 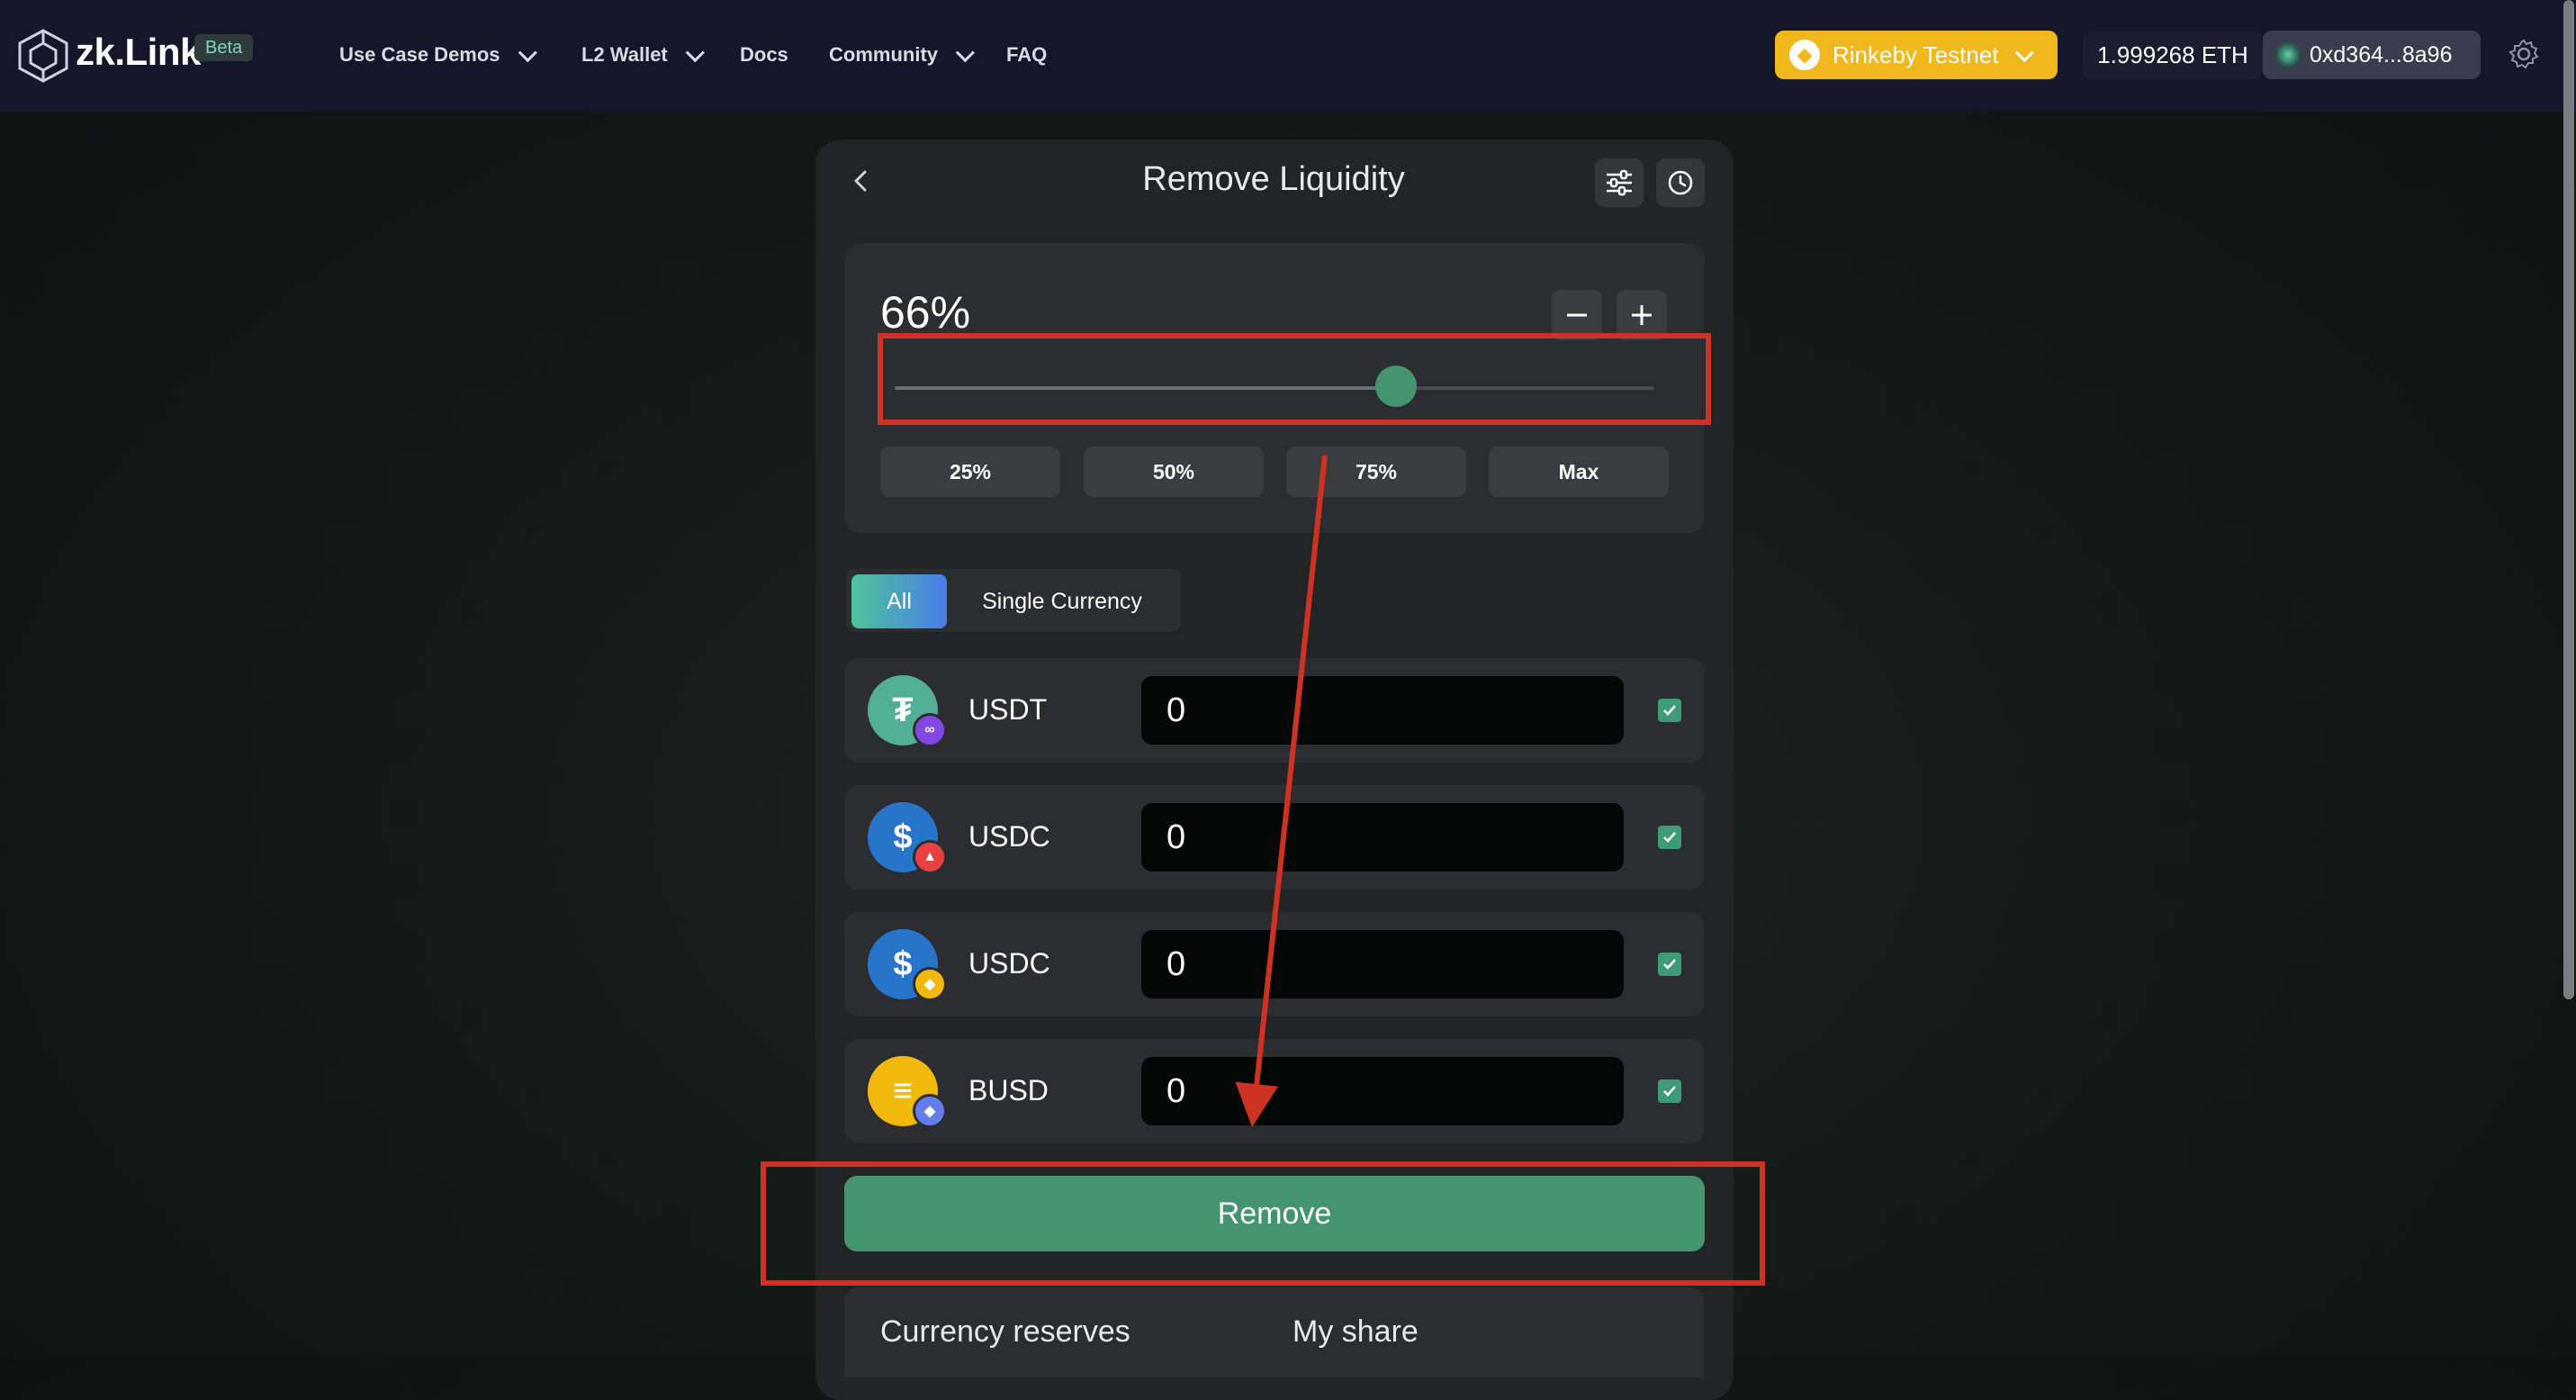 What do you see at coordinates (883, 54) in the screenshot?
I see `nav-label: Community` at bounding box center [883, 54].